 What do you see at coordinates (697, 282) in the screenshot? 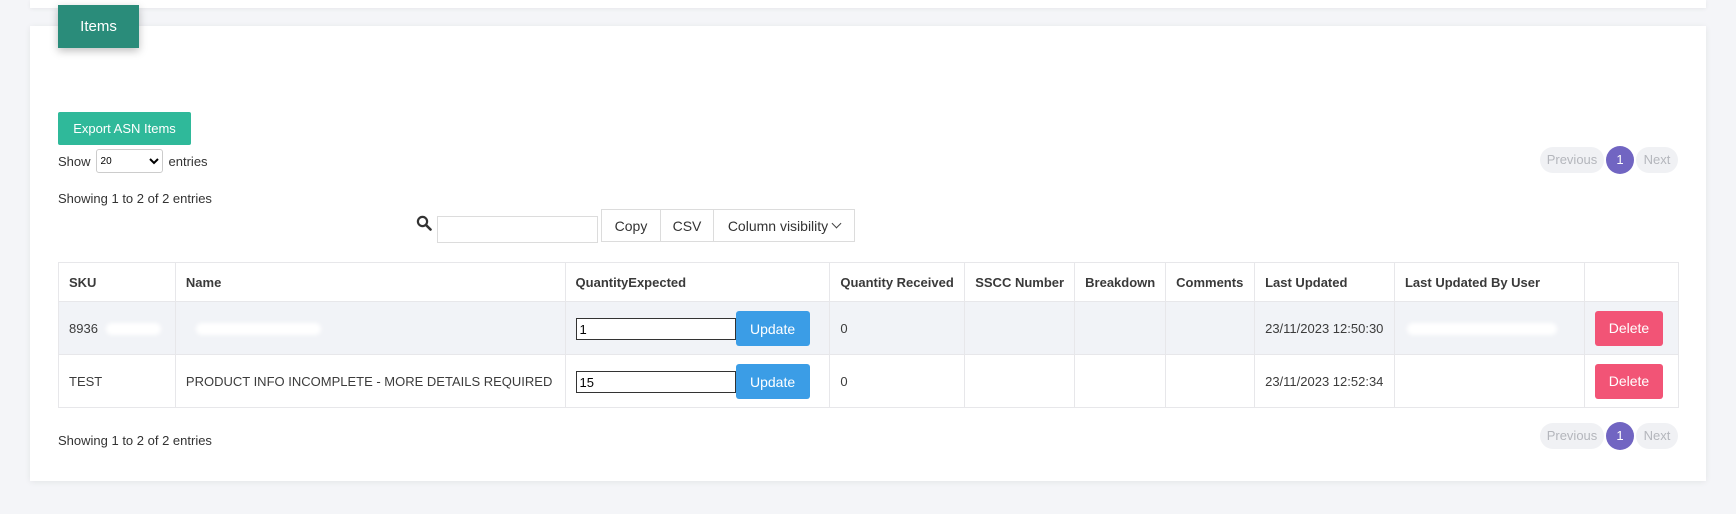
I see `header-quantity-expected: QuantityExpected` at bounding box center [697, 282].